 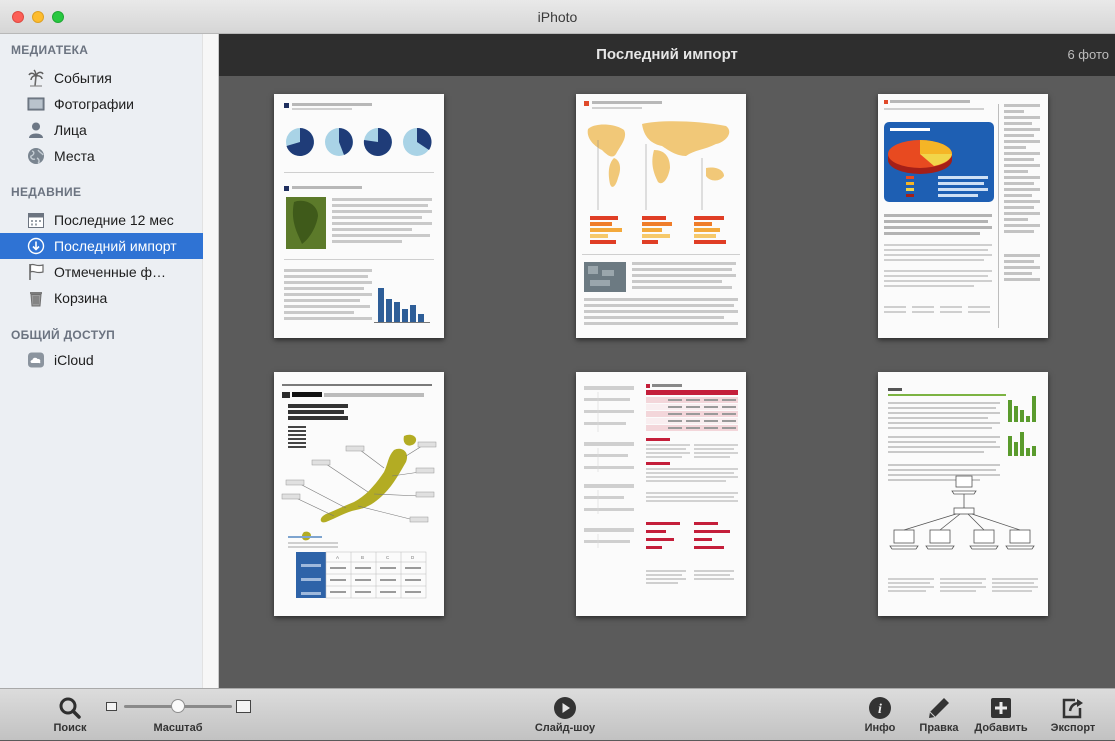 I want to click on sidebar-item-label: События, so click(x=83, y=78).